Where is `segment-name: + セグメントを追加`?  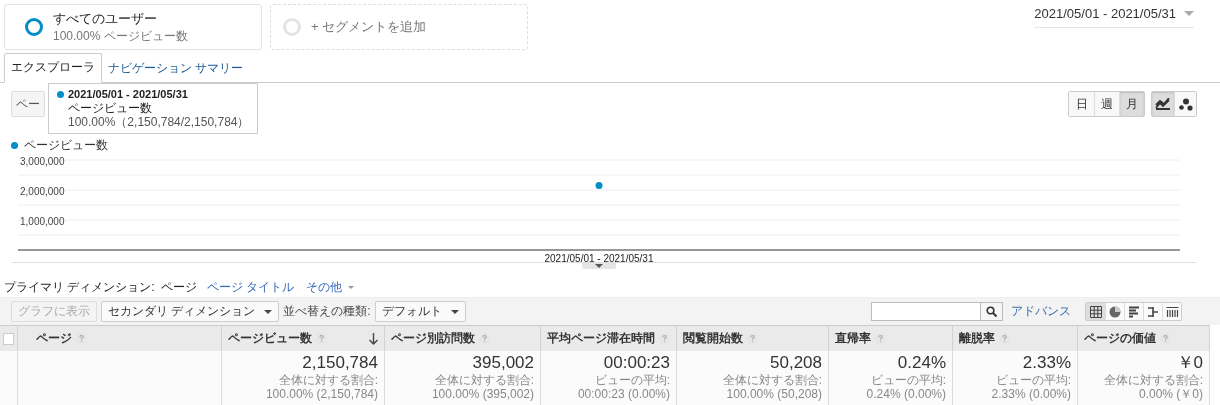 segment-name: + セグメントを追加 is located at coordinates (369, 27).